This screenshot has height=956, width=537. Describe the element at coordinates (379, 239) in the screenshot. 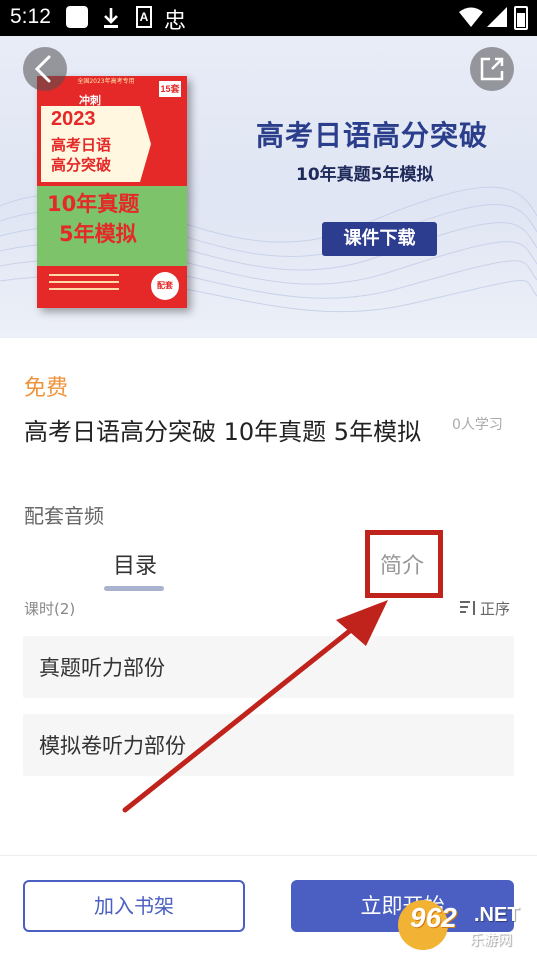

I see `courseware-download-badge: 课件下载` at that location.